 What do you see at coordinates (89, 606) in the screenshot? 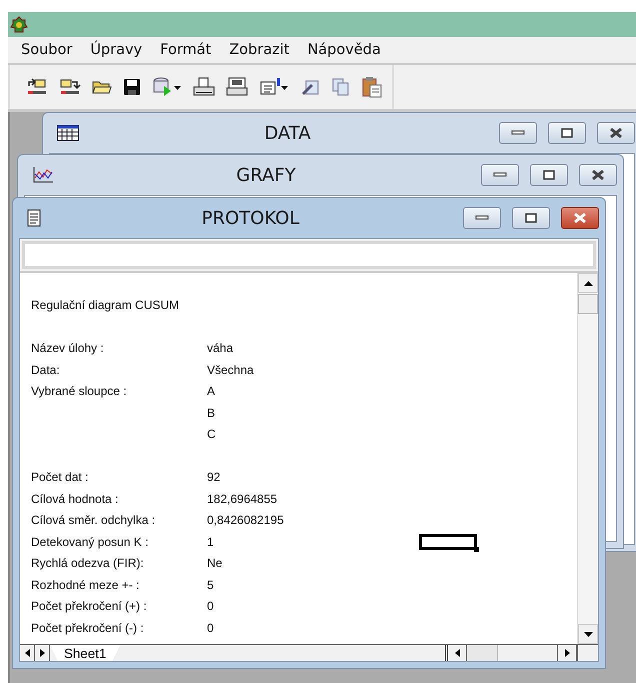
I see `field-label: Počet překročení (+) :` at bounding box center [89, 606].